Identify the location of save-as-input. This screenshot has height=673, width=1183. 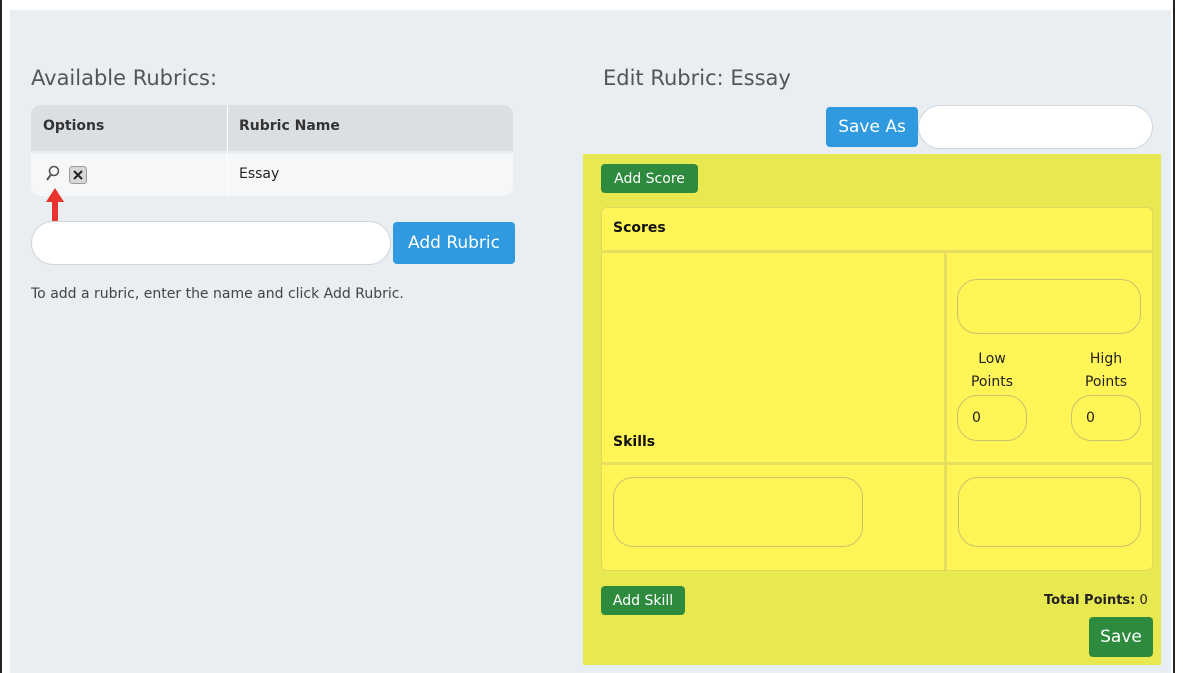
(1035, 127).